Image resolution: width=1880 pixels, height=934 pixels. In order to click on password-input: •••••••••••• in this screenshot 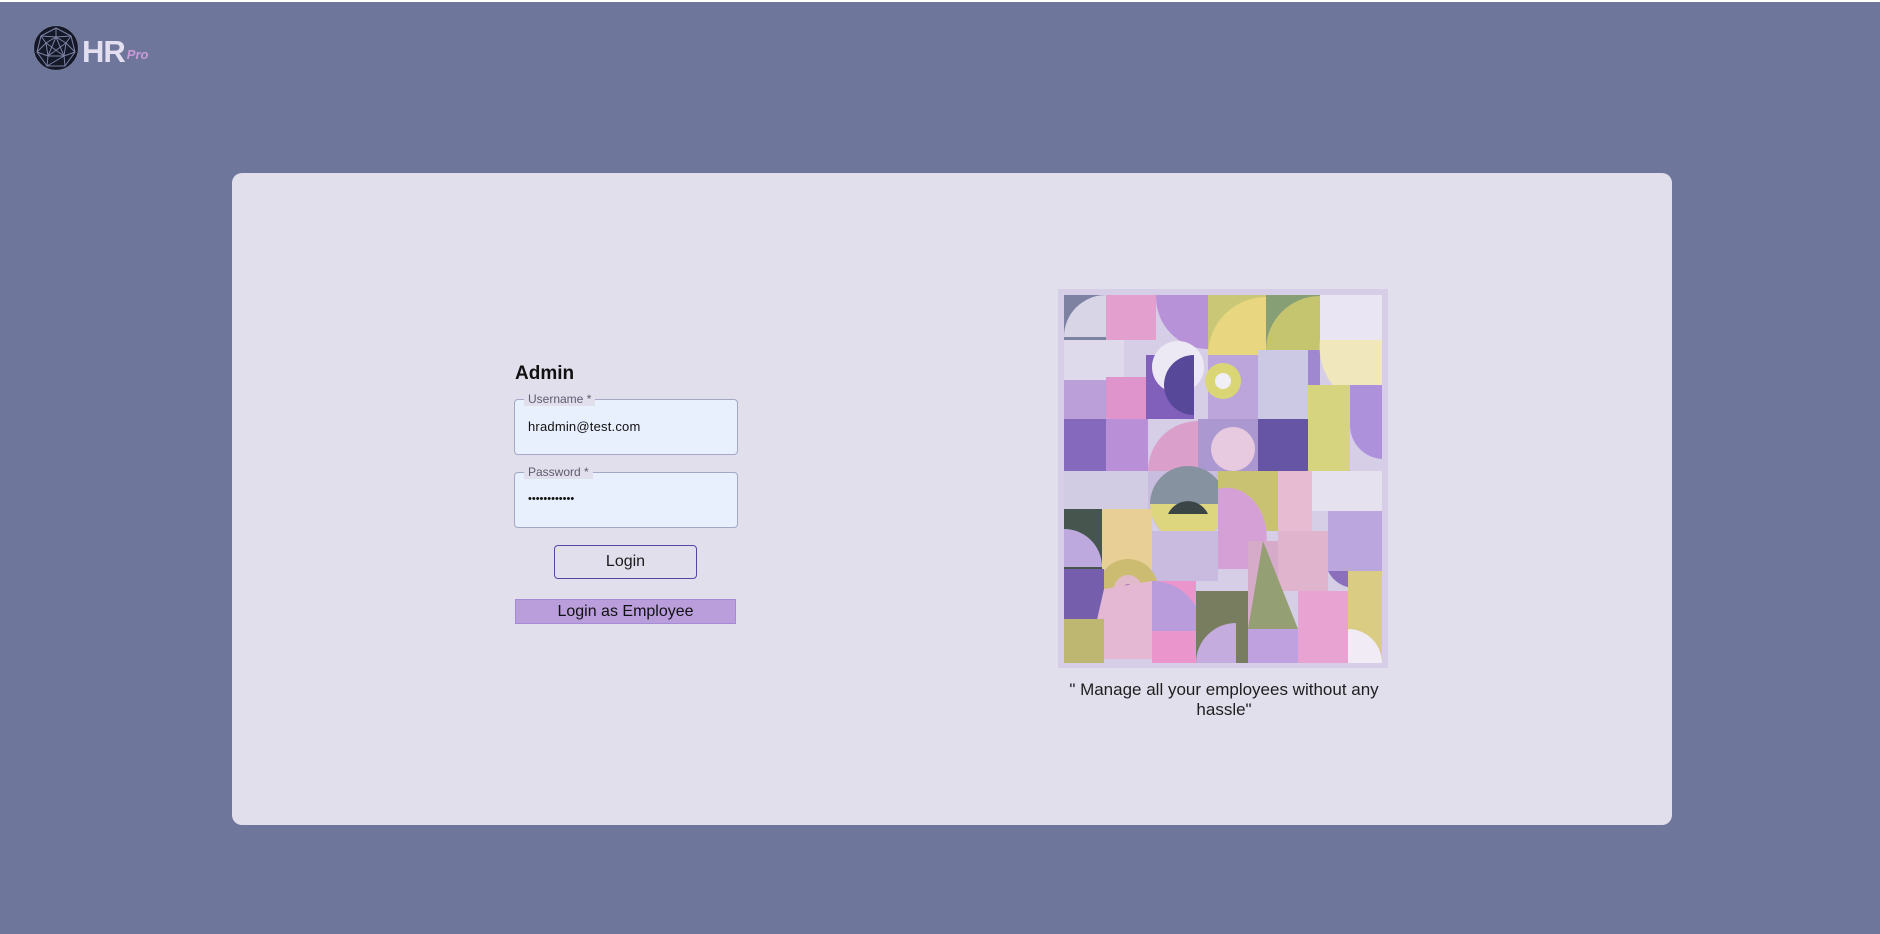, I will do `click(551, 499)`.